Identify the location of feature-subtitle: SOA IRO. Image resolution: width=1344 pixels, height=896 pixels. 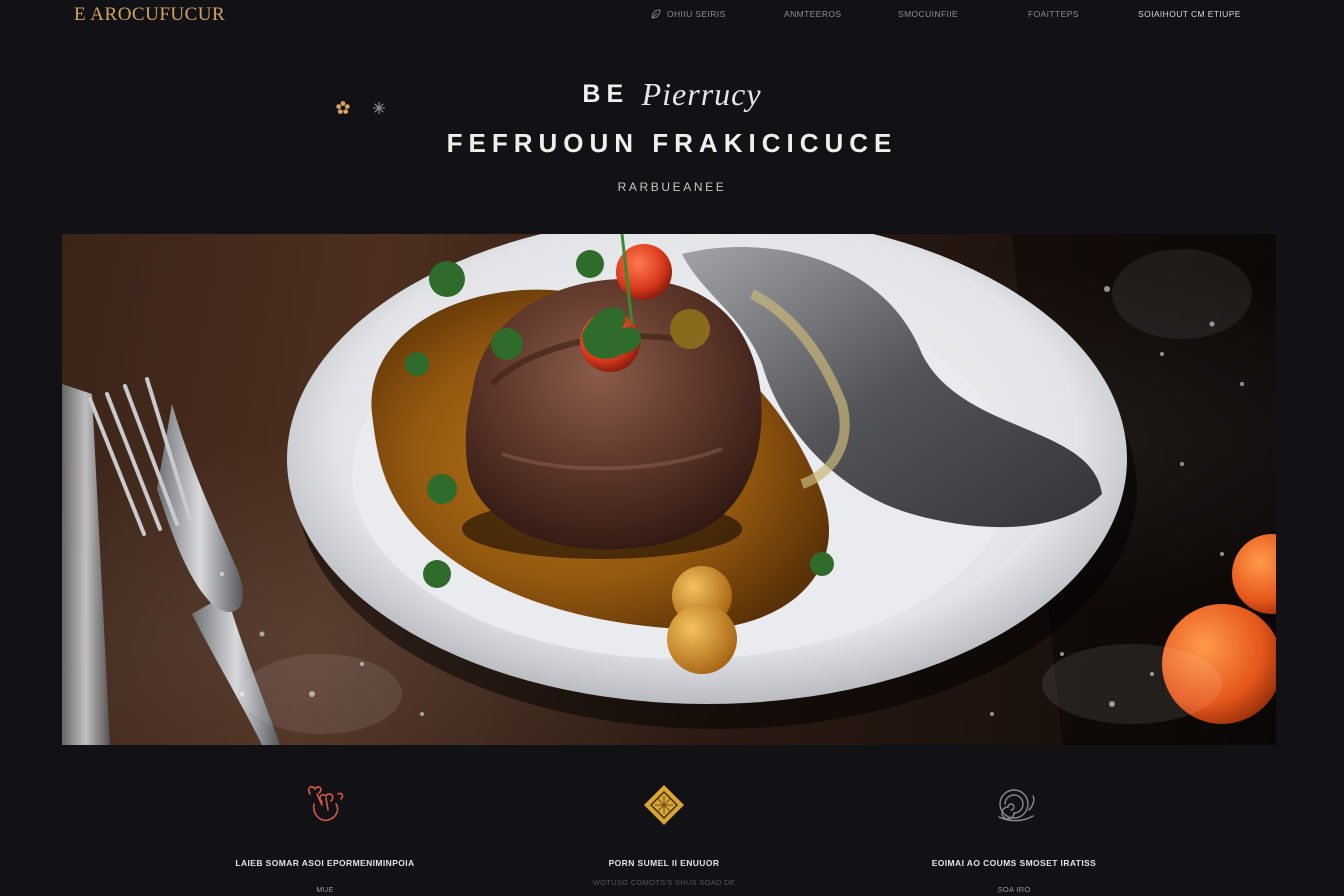
(1014, 889).